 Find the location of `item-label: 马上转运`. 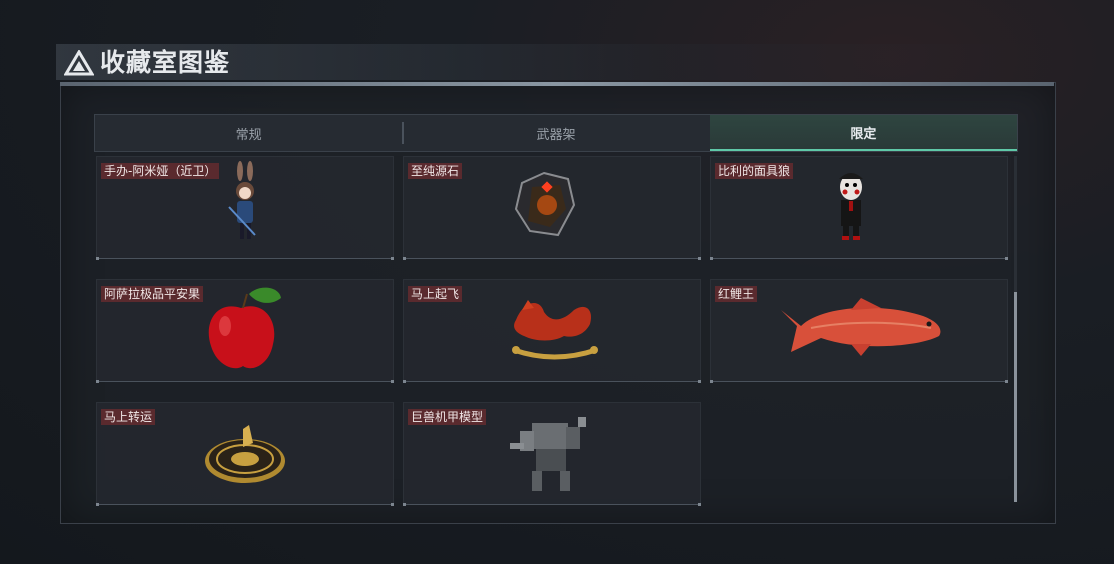

item-label: 马上转运 is located at coordinates (128, 417).